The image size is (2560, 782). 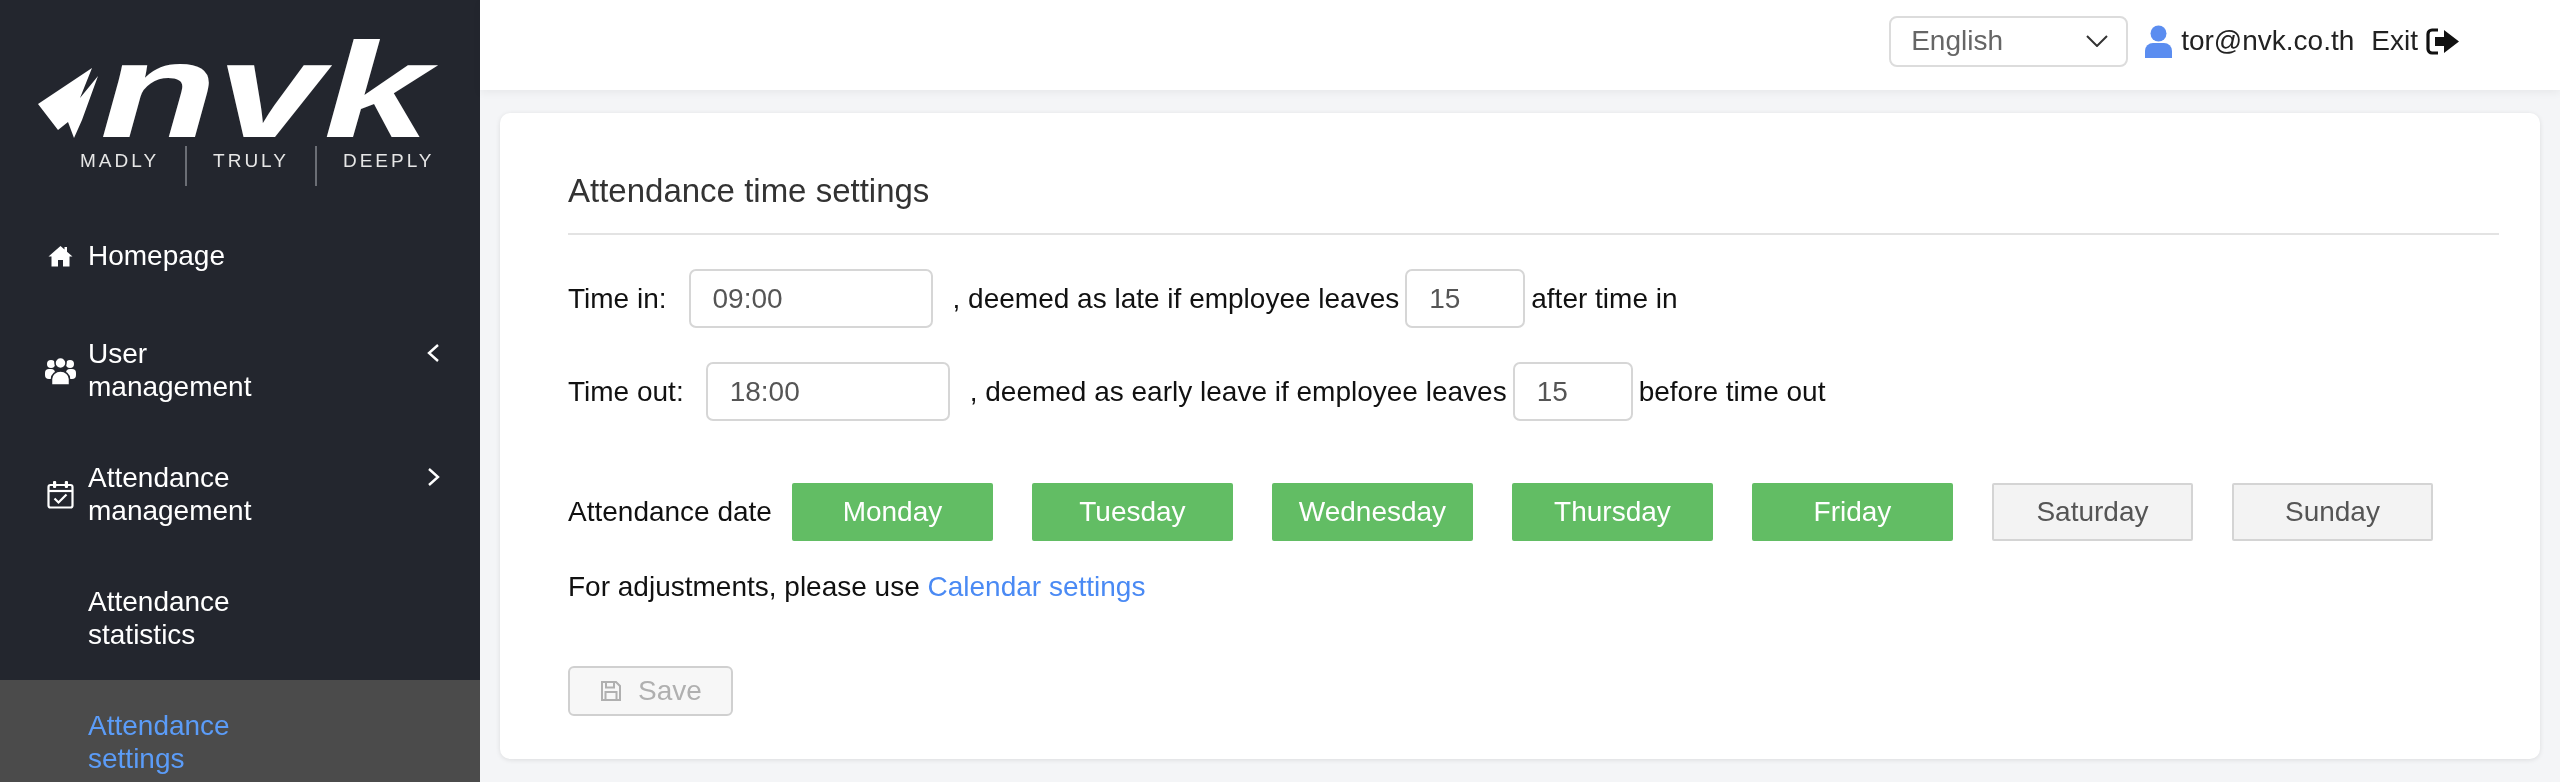 I want to click on exit-link: Exit, so click(x=2415, y=41).